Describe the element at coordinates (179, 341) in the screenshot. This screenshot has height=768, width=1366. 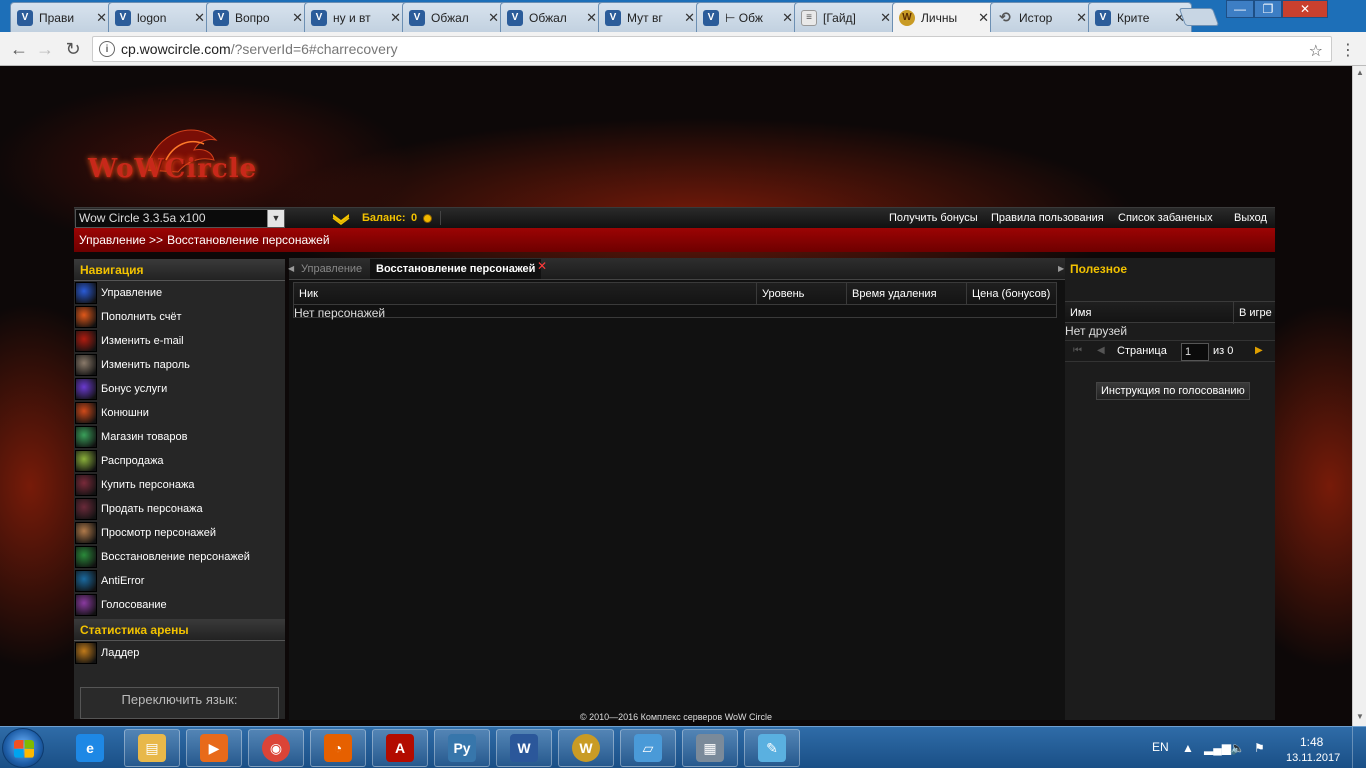
I see `sidebar-item: Изменить e-mail` at that location.